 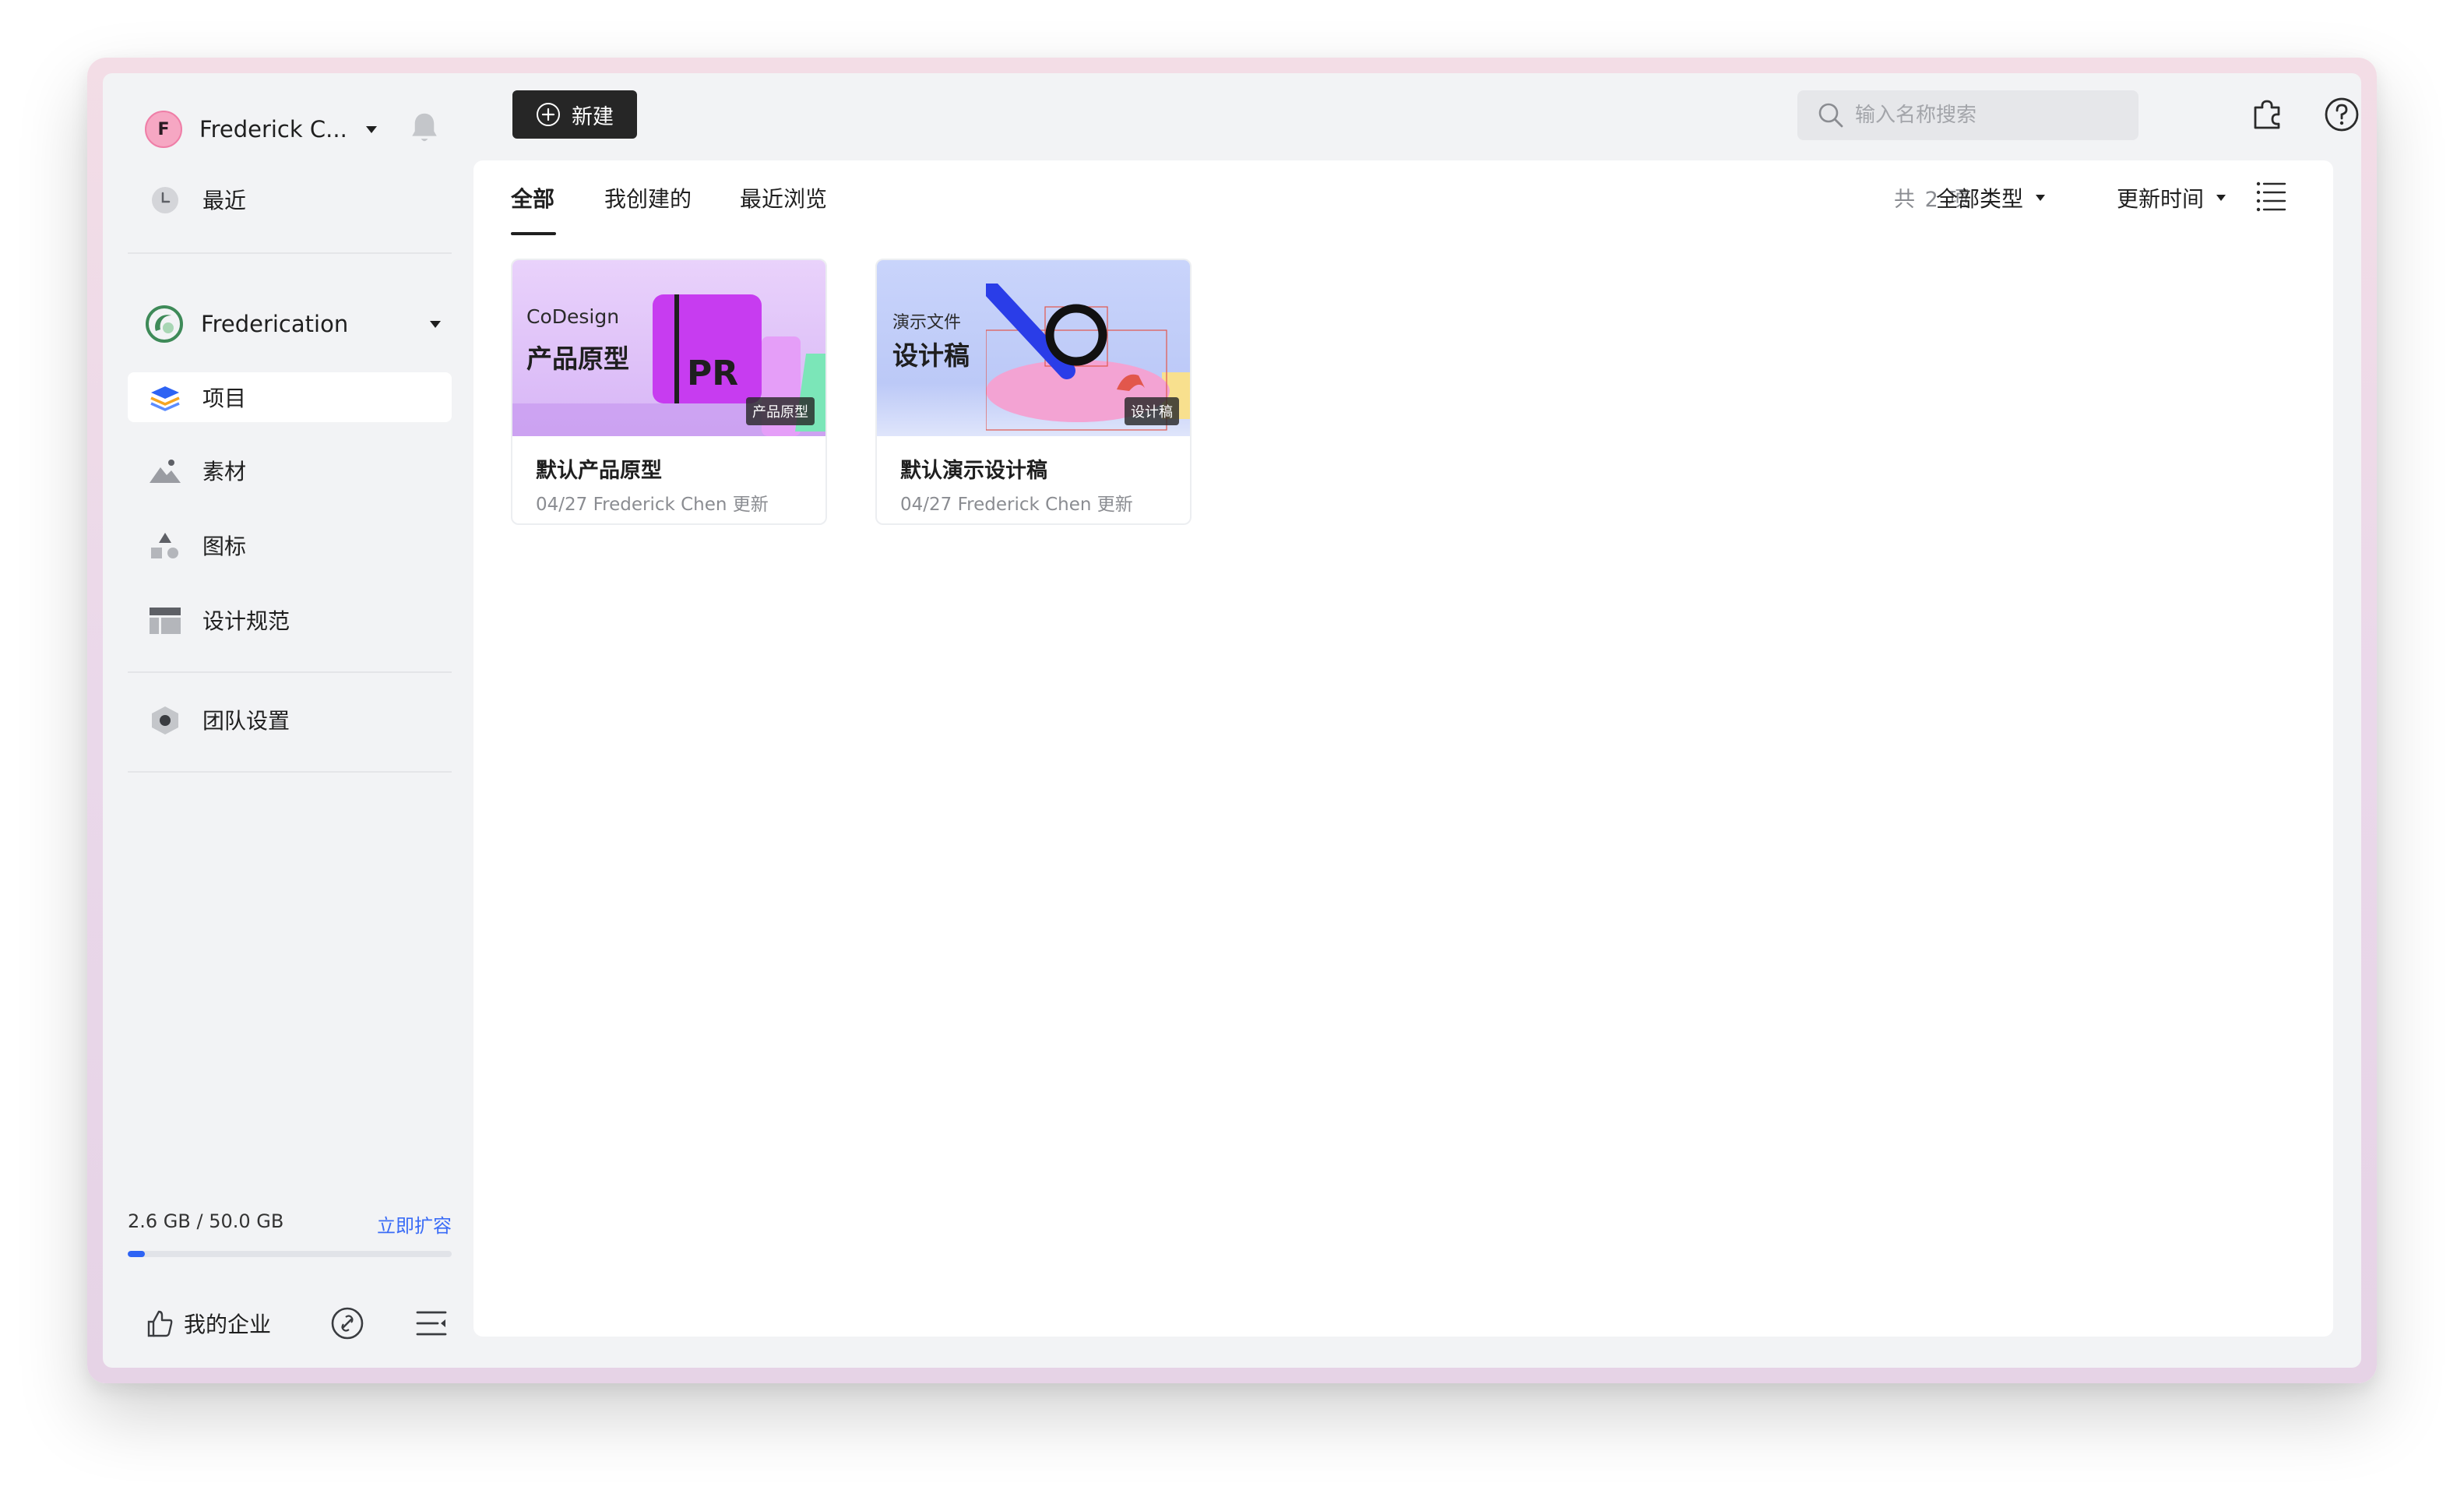 I want to click on tab-recently-viewed: 最近浏览, so click(x=784, y=197).